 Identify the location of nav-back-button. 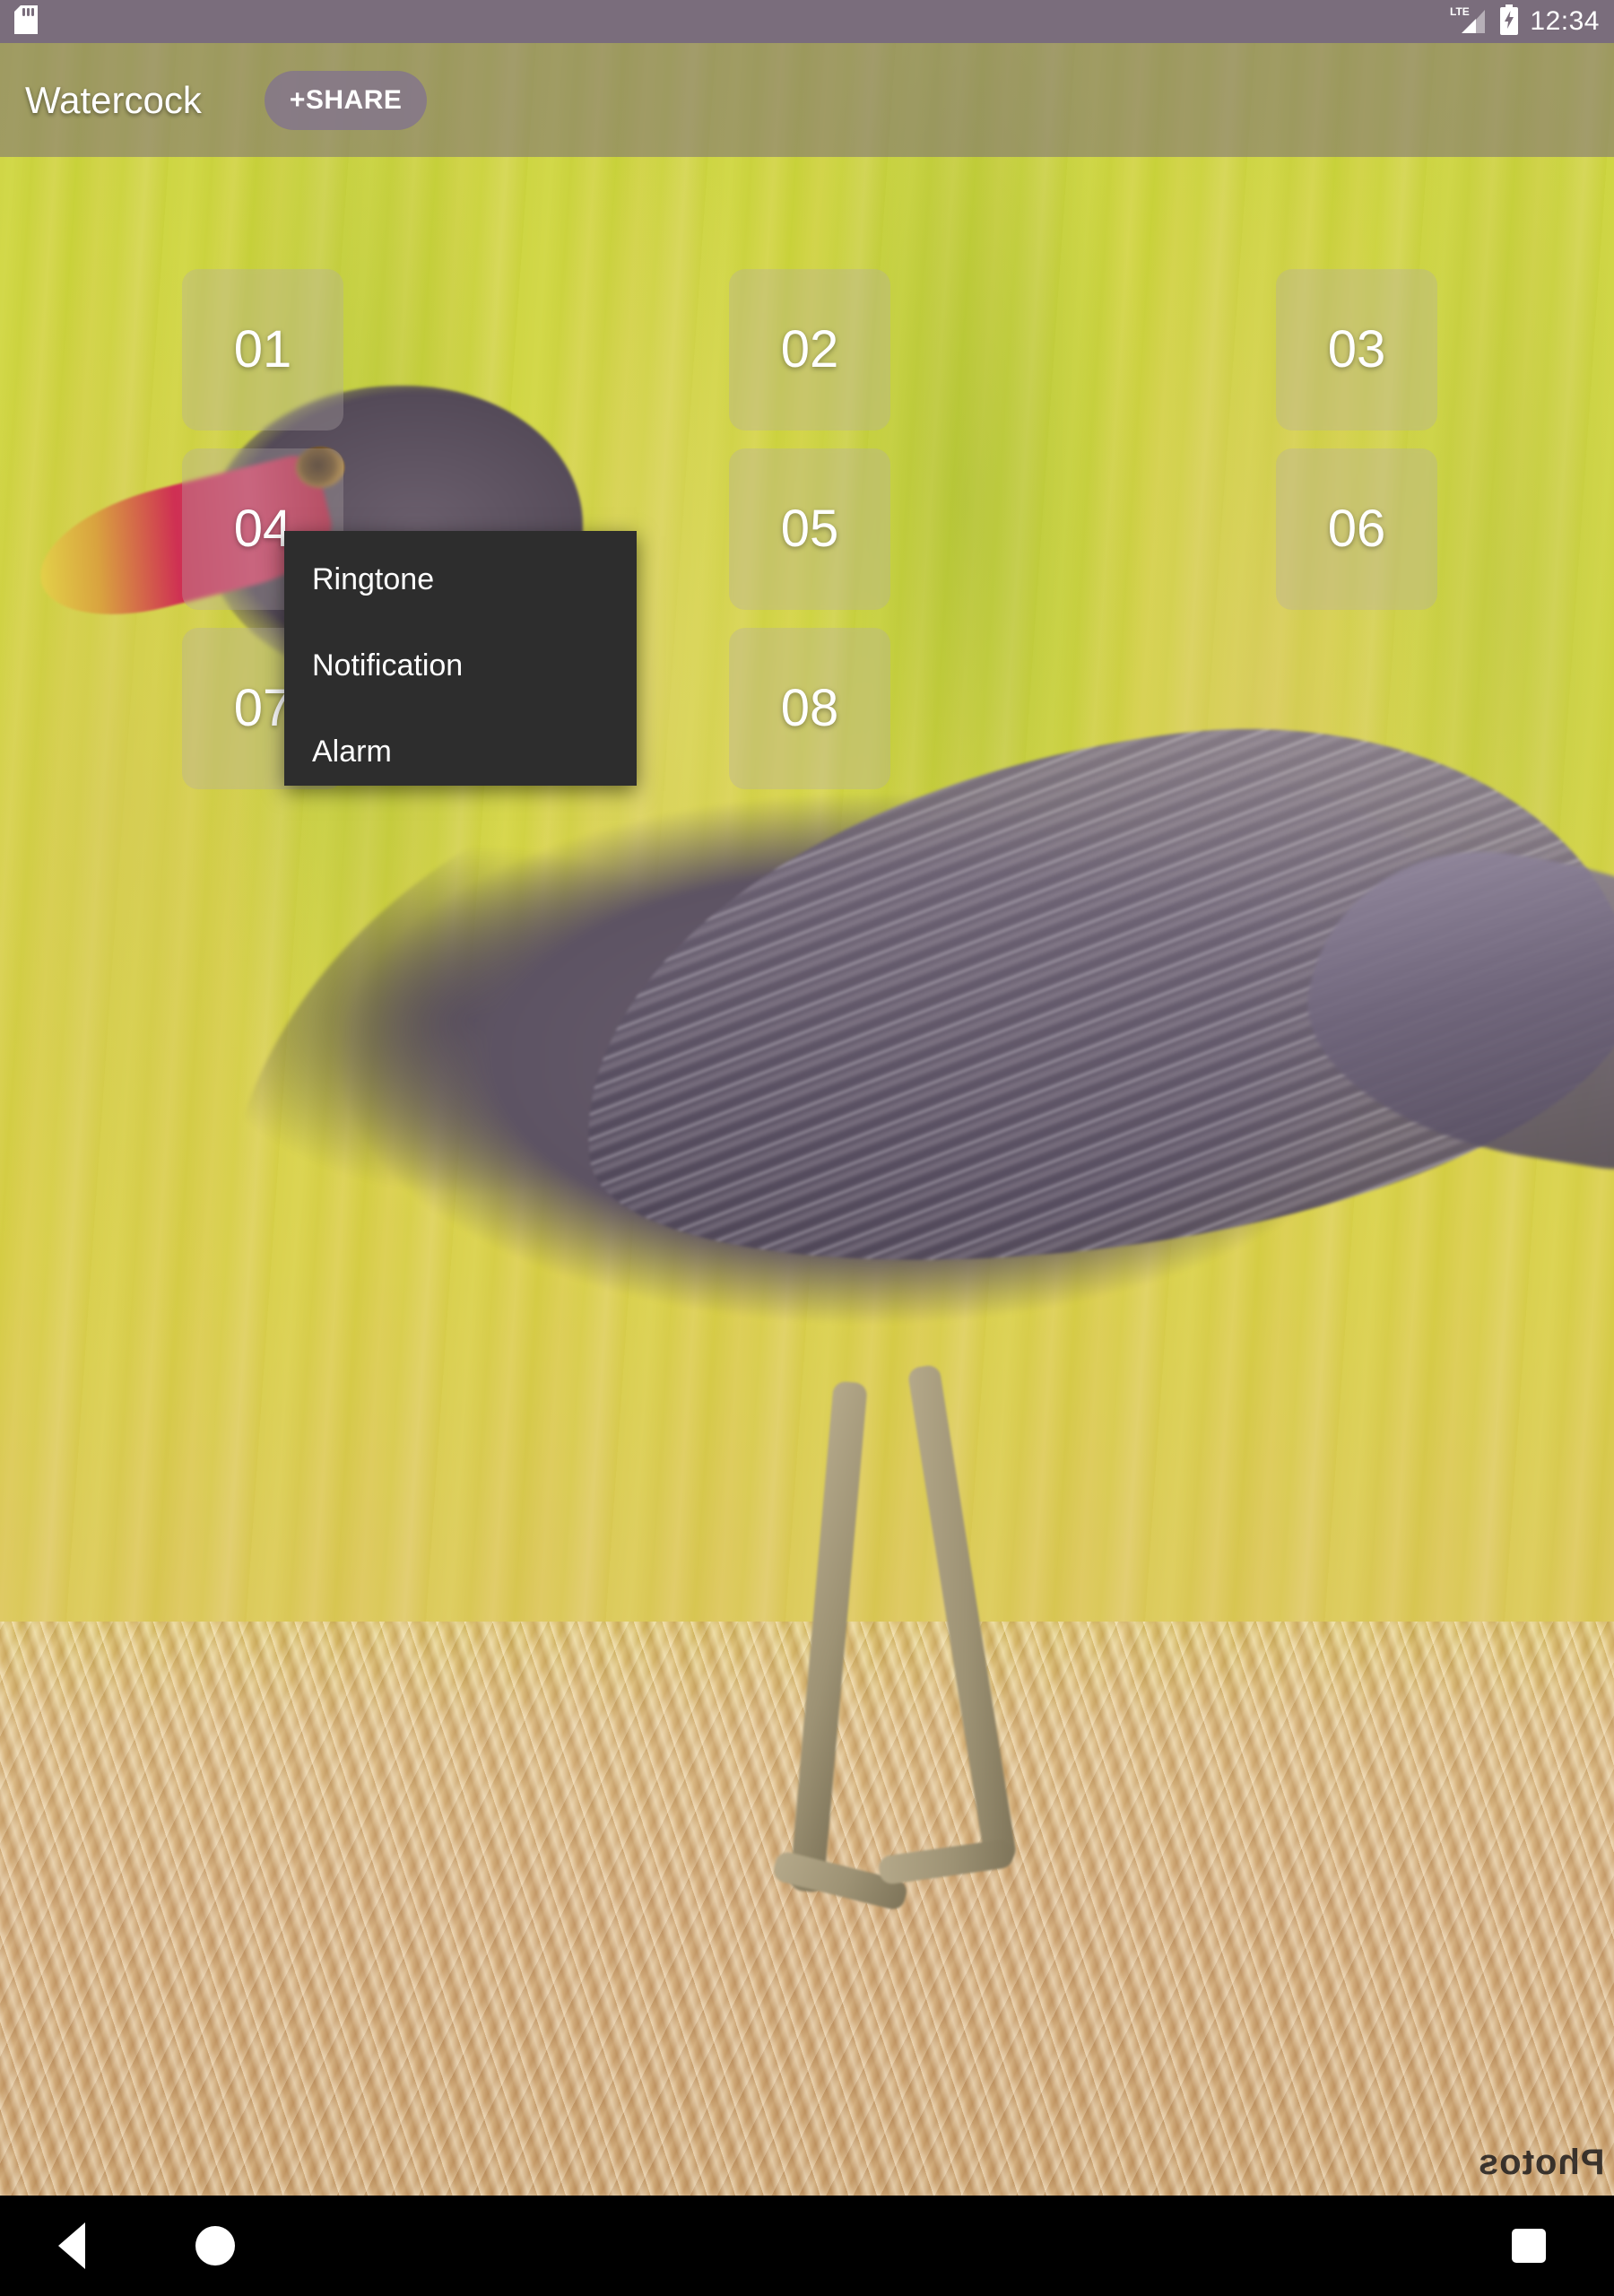
(71, 2246).